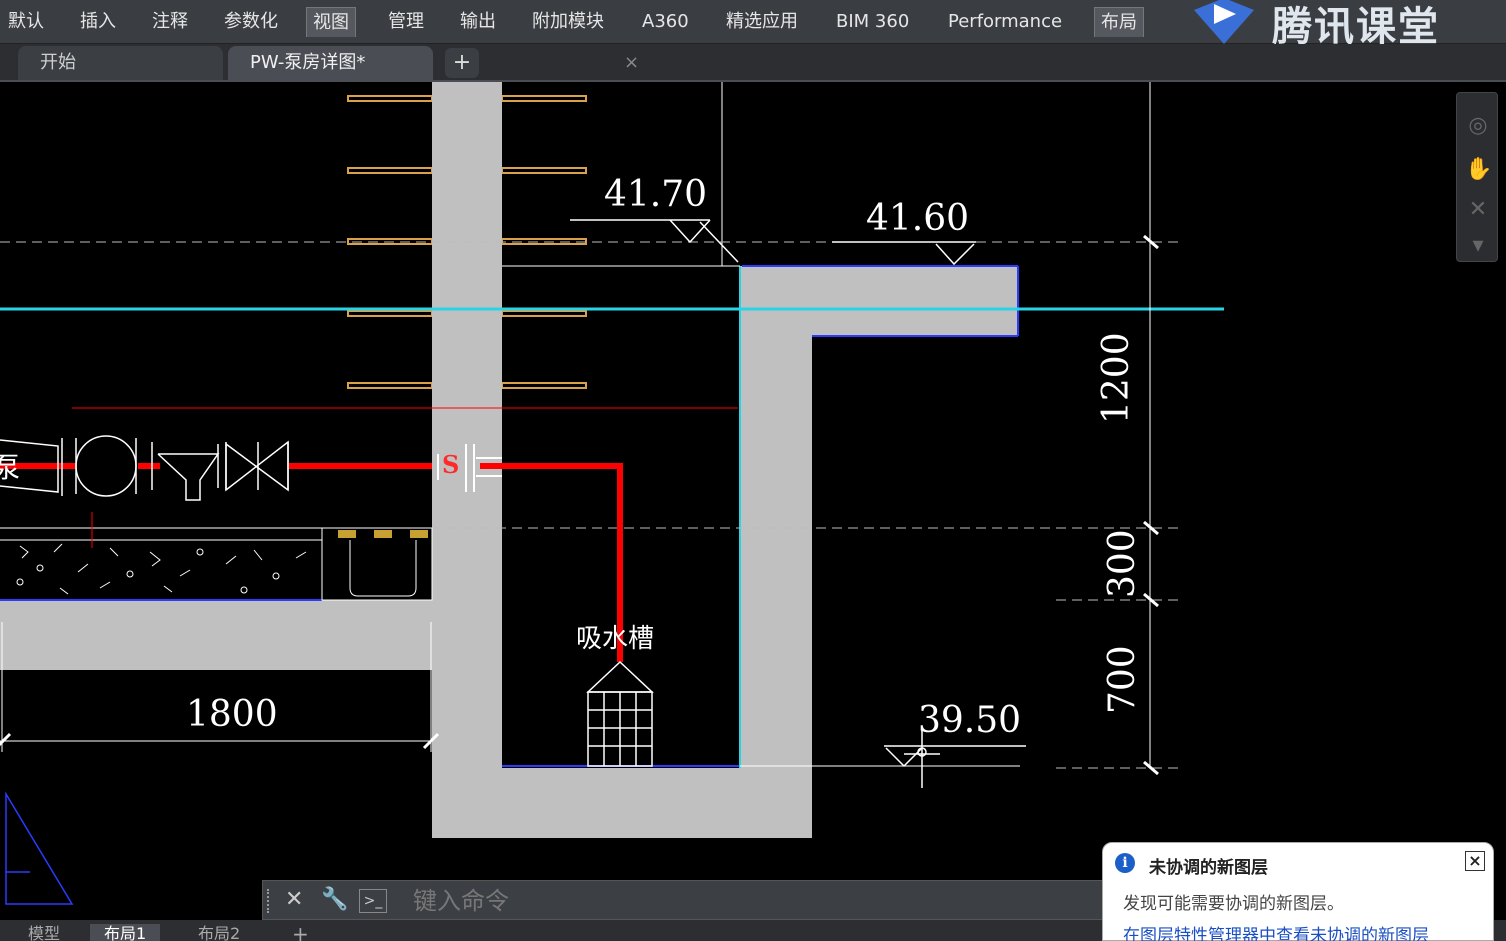 The image size is (1506, 941). What do you see at coordinates (433, 63) in the screenshot?
I see `file-tab-current: PW-泵房详图* ×` at bounding box center [433, 63].